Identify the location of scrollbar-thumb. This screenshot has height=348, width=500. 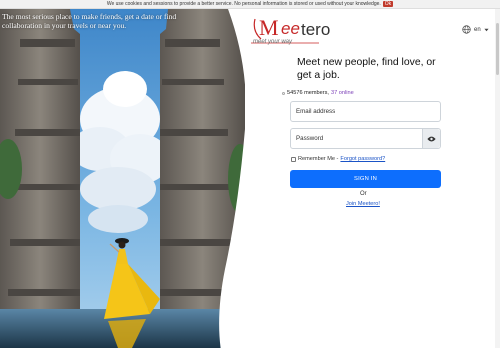
(497, 49).